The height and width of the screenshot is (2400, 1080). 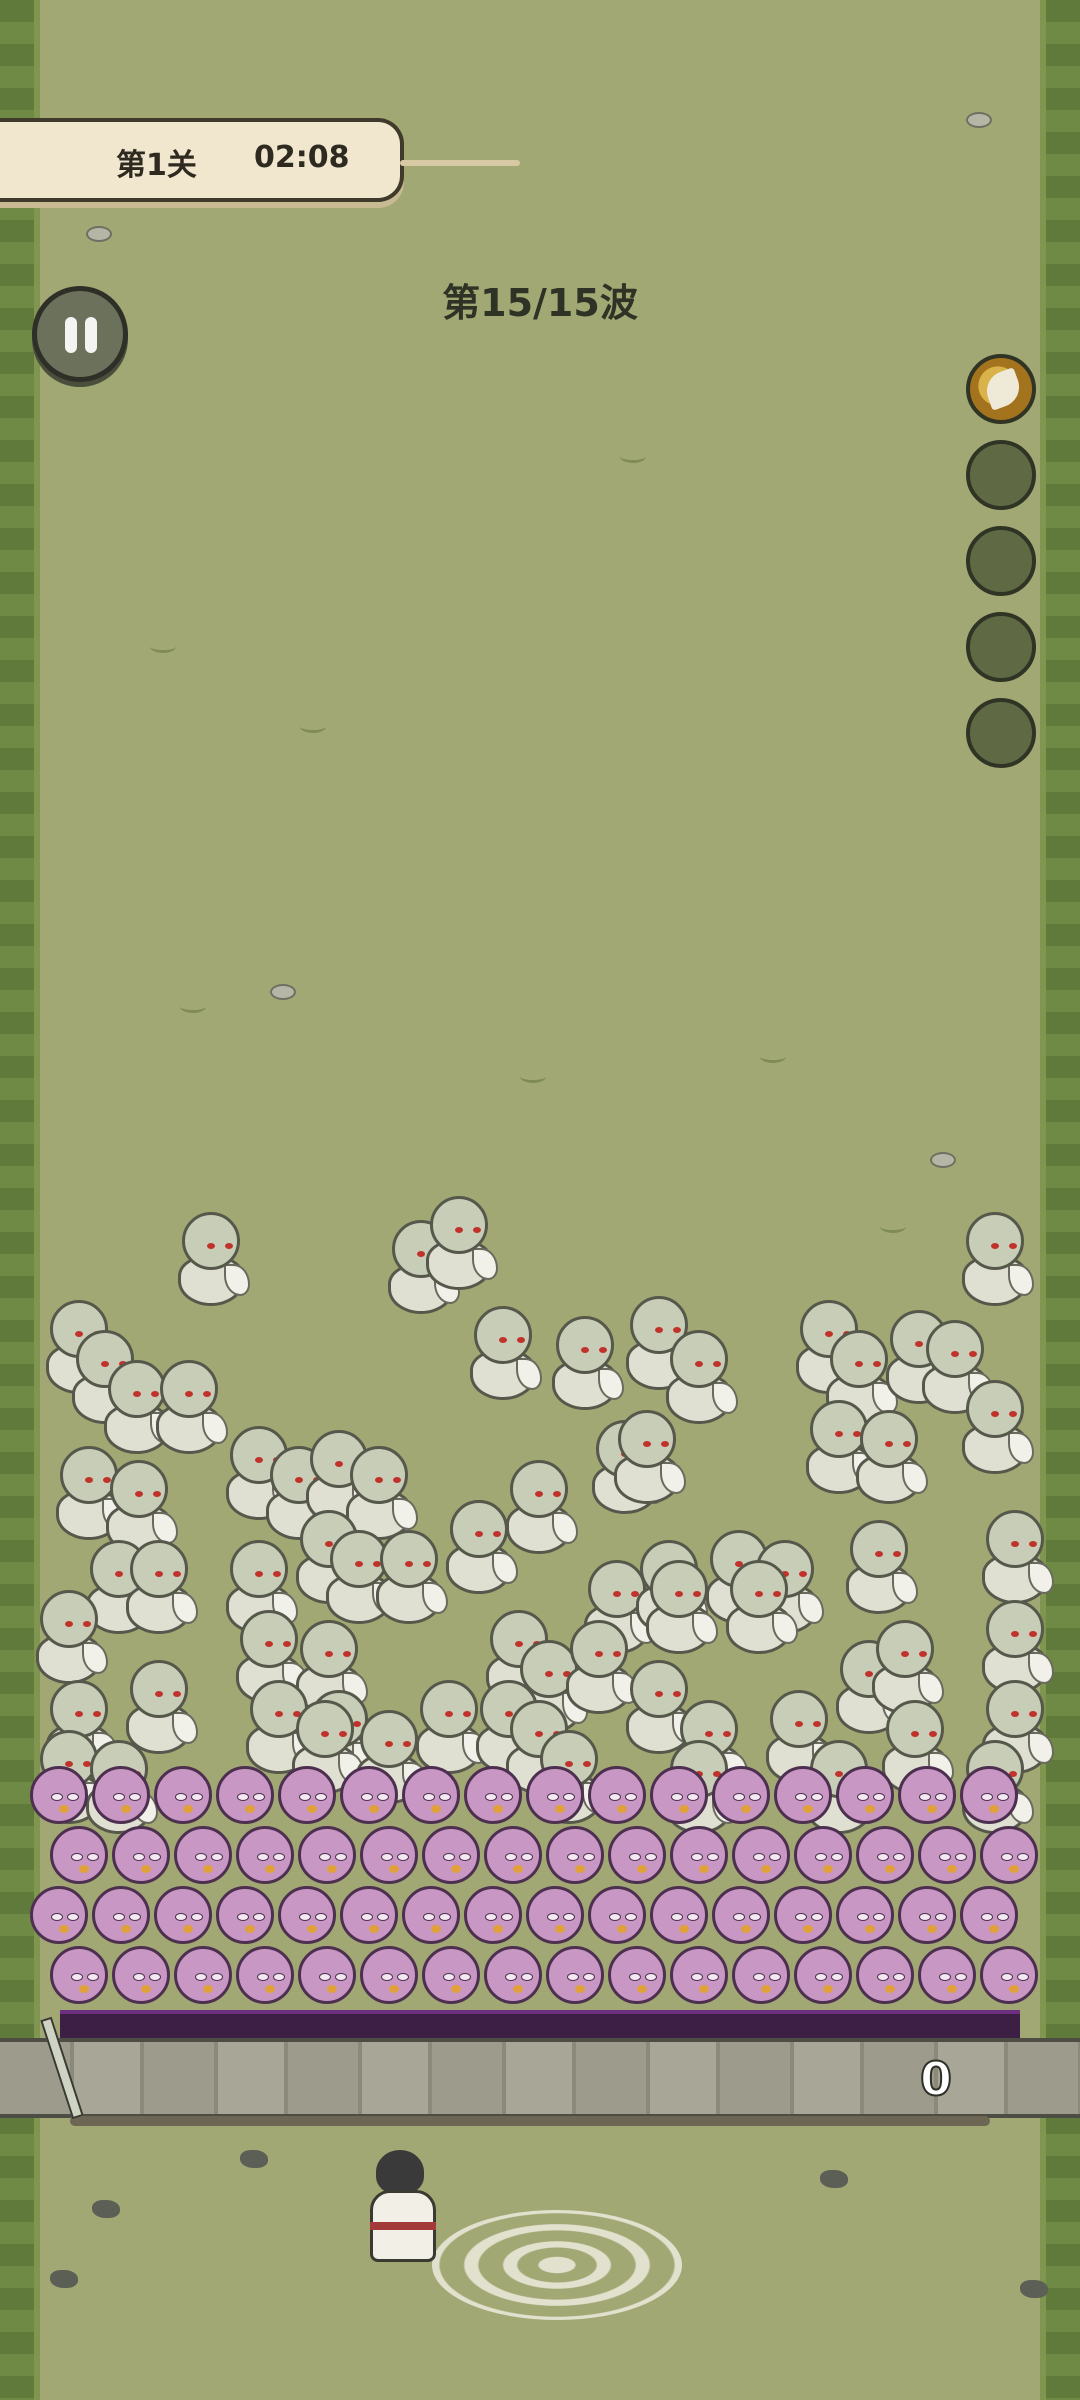 I want to click on timer: 02:08, so click(x=302, y=157).